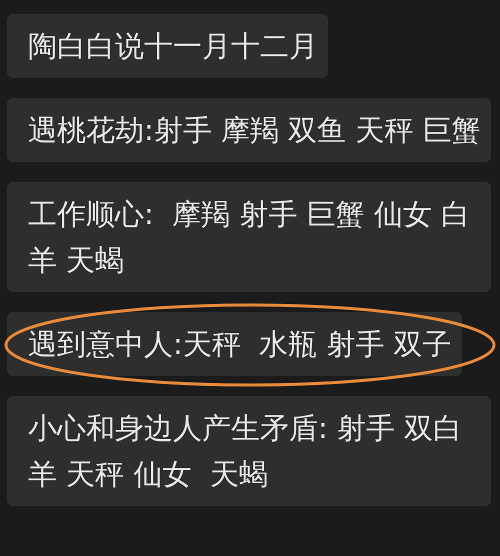 Image resolution: width=500 pixels, height=556 pixels. What do you see at coordinates (249, 130) in the screenshot?
I see `message-bubble: 遇桃花劫:射手 摩羯 双鱼 天秤 巨蟹` at bounding box center [249, 130].